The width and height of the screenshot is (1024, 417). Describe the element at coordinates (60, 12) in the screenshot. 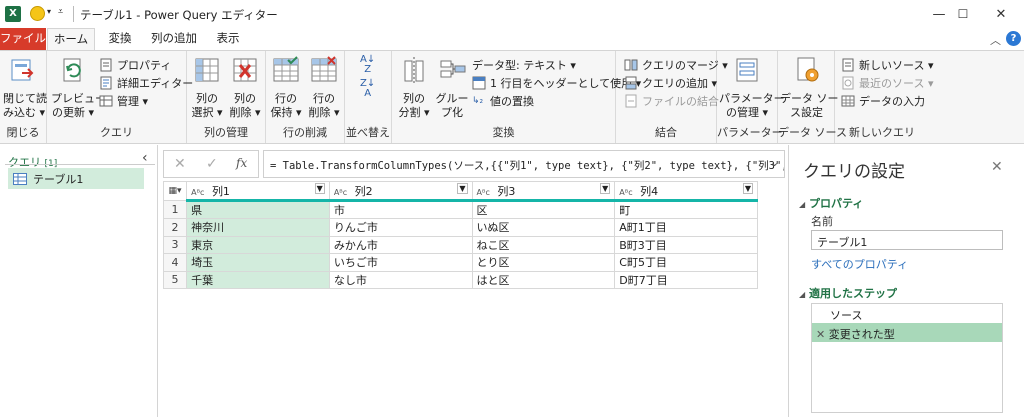

I see `quick-access-customize-icon: ⩡` at that location.